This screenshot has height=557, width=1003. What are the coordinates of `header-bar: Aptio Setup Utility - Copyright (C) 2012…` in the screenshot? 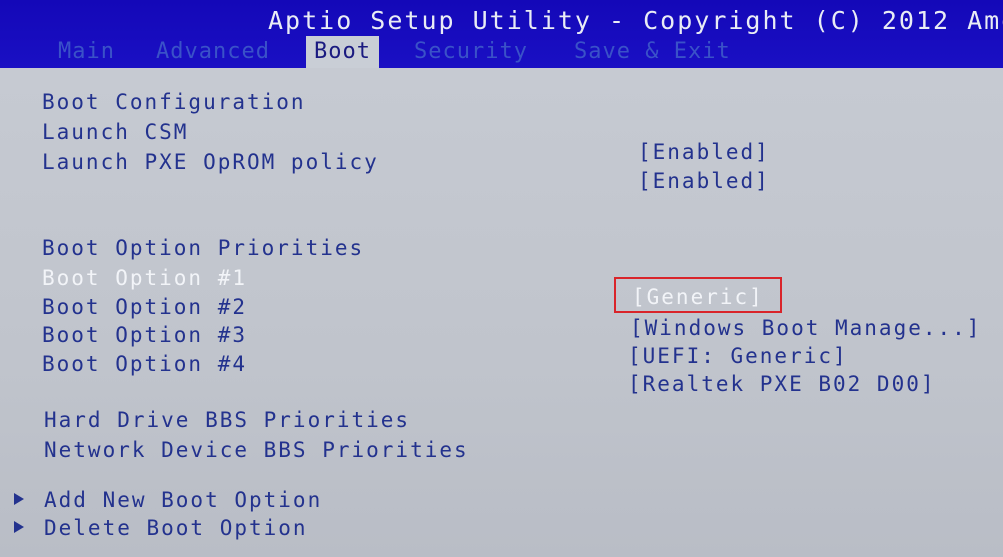 It's located at (501, 35).